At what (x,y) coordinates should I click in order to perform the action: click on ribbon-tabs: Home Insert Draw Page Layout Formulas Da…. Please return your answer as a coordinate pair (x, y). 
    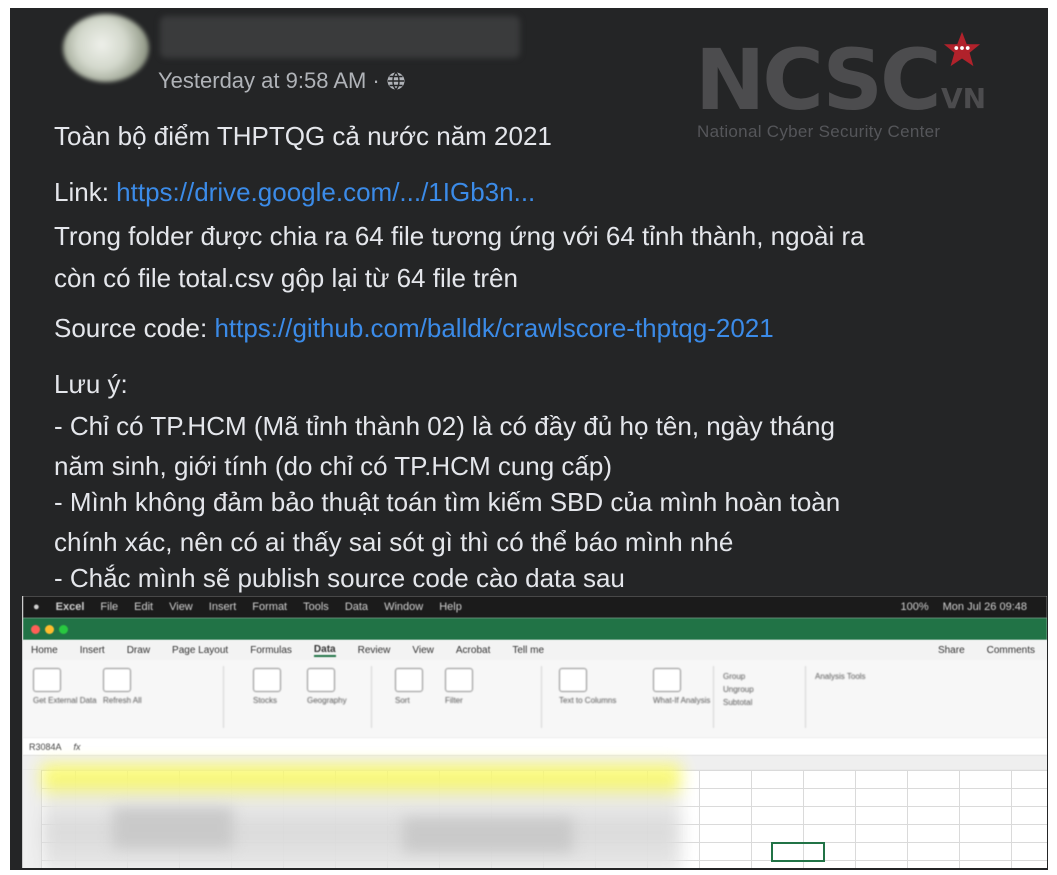
    Looking at the image, I should click on (535, 650).